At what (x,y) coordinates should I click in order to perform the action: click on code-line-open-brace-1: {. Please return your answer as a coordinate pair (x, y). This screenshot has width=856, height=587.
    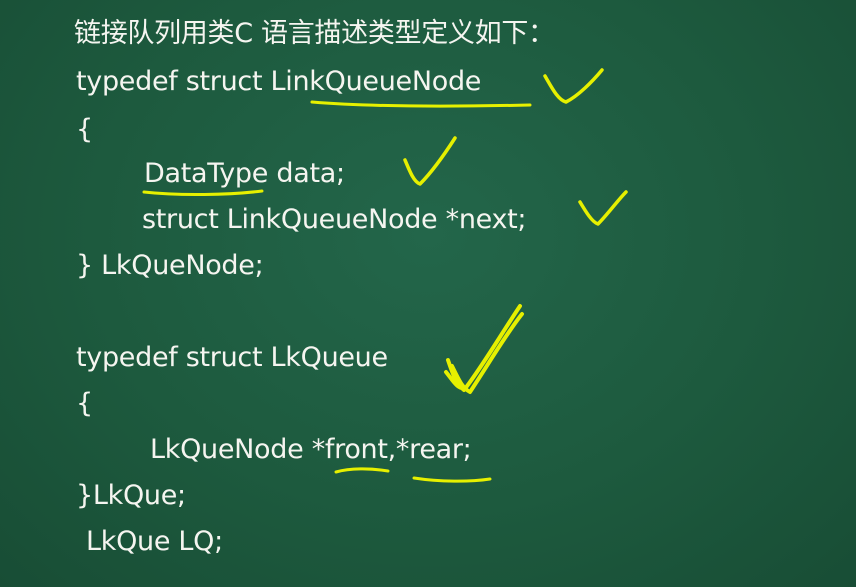
    Looking at the image, I should click on (84, 129).